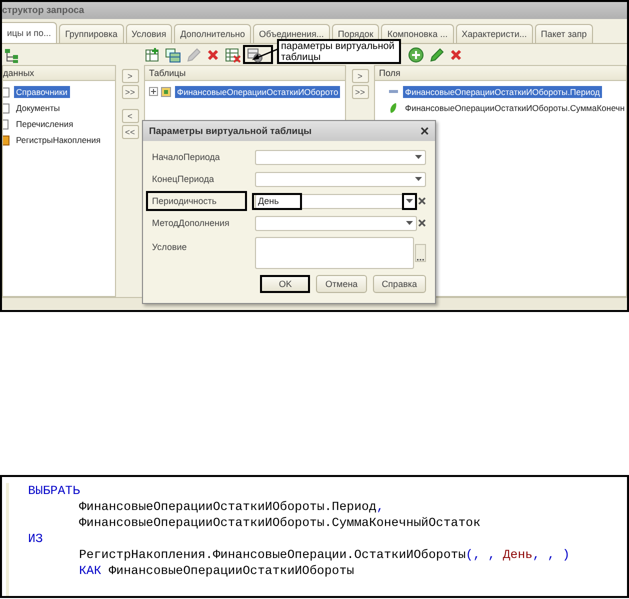 This screenshot has height=599, width=629. Describe the element at coordinates (130, 116) in the screenshot. I see `move-button: <` at that location.